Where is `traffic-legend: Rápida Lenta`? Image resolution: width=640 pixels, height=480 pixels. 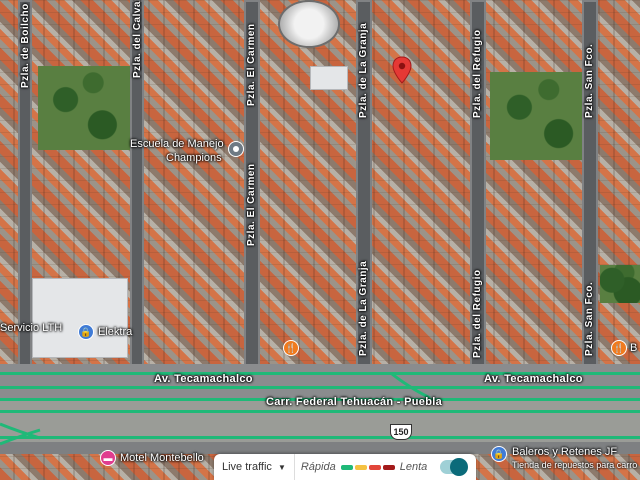 traffic-legend: Rápida Lenta is located at coordinates (364, 467).